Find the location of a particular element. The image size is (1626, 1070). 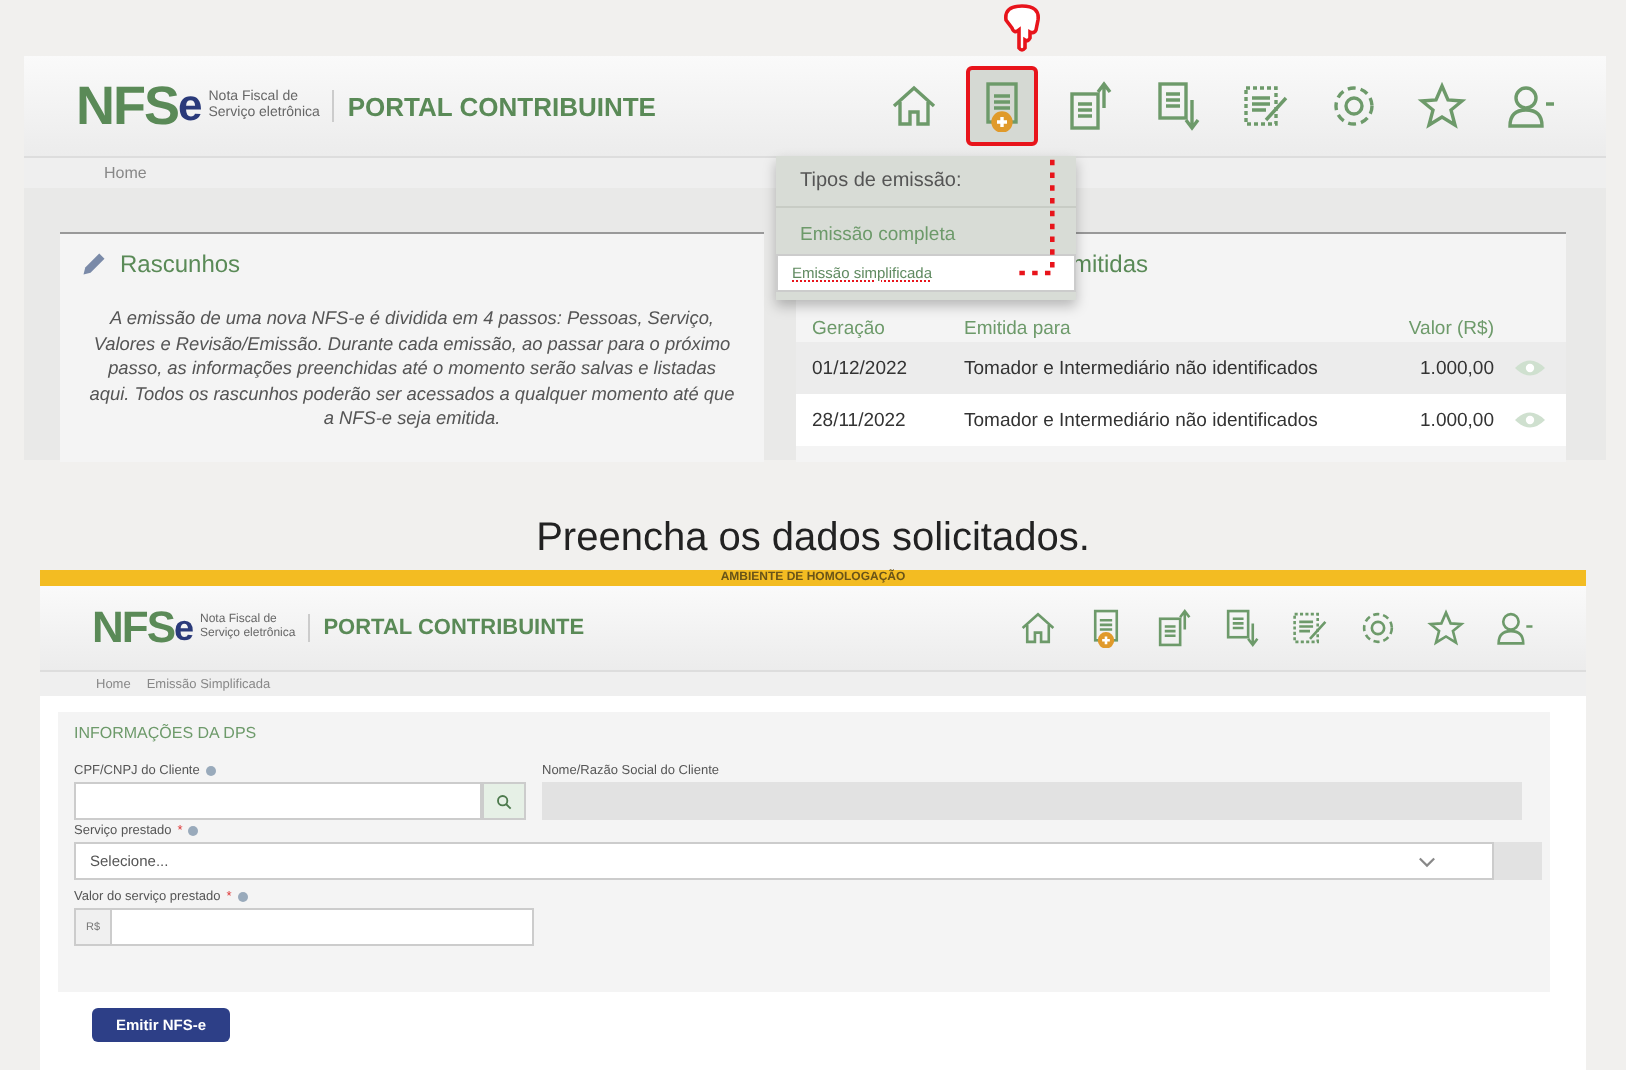

section-title: INFORMAÇÕES DA DPS is located at coordinates (166, 733).